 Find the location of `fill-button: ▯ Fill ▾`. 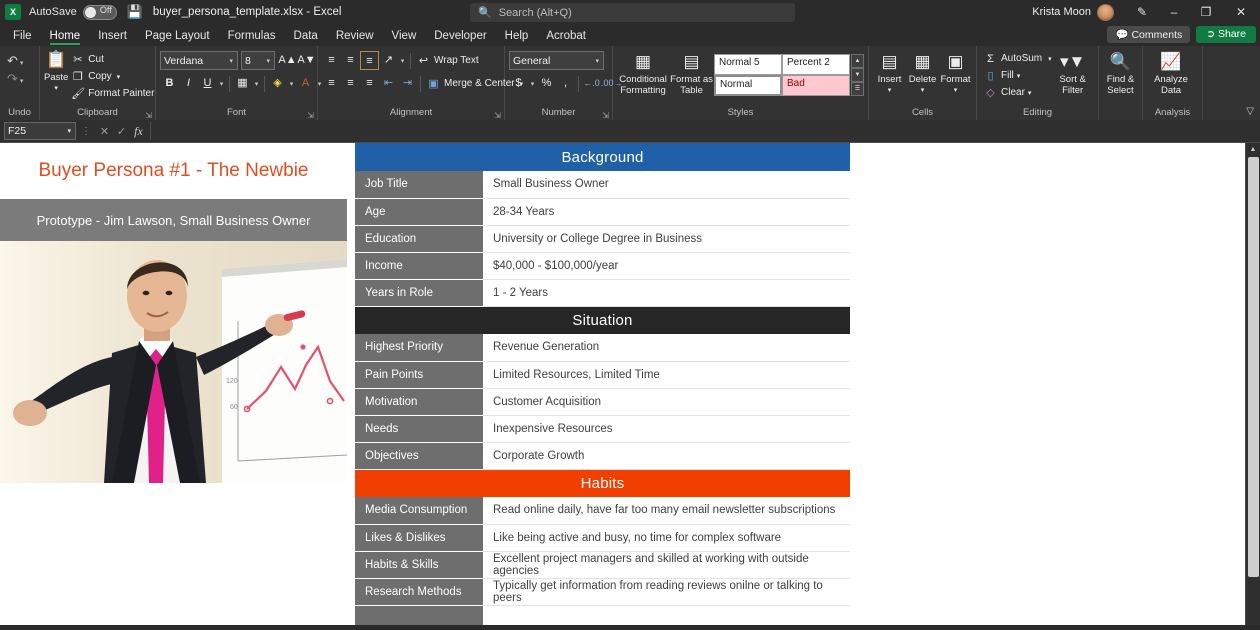

fill-button: ▯ Fill ▾ is located at coordinates (1018, 75).